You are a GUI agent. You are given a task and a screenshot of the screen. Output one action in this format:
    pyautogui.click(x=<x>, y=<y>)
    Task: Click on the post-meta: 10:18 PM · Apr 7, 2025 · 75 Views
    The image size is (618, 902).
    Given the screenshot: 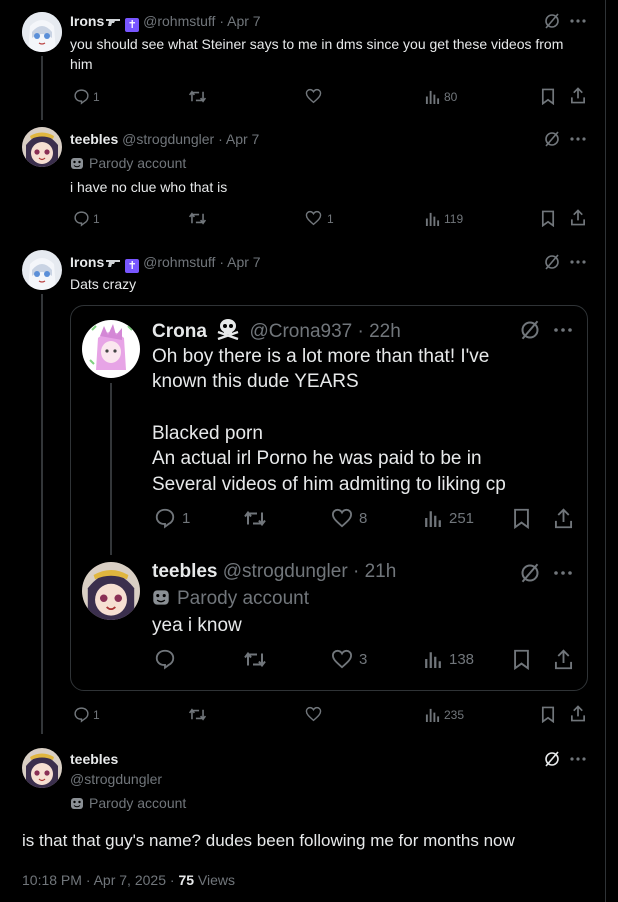 What is the action you would take?
    pyautogui.click(x=128, y=880)
    